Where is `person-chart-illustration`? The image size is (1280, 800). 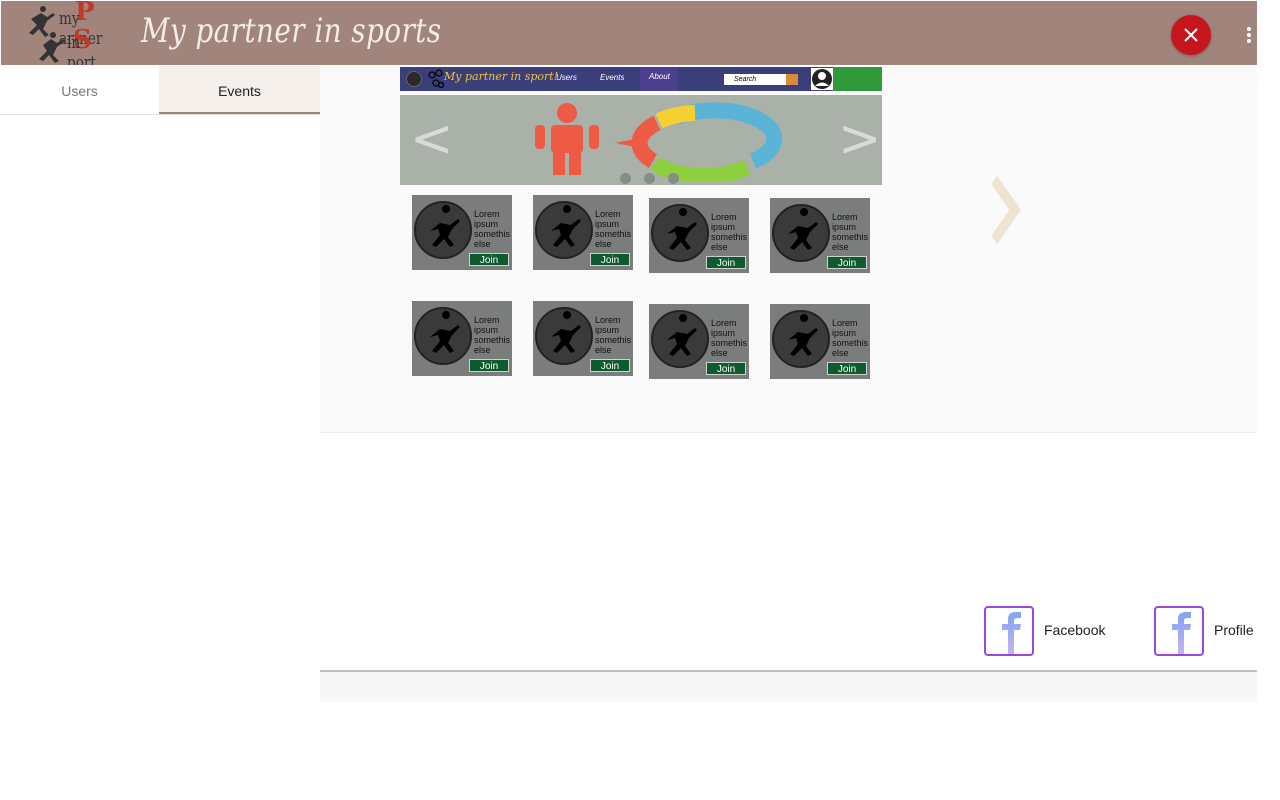
person-chart-illustration is located at coordinates (659, 141).